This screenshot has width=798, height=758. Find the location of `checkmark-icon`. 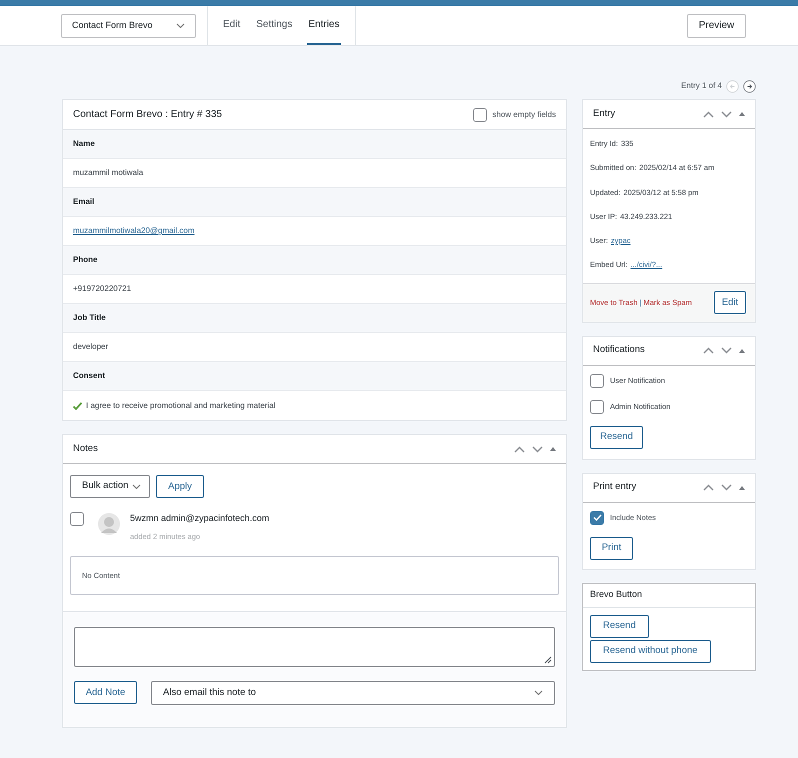

checkmark-icon is located at coordinates (597, 517).